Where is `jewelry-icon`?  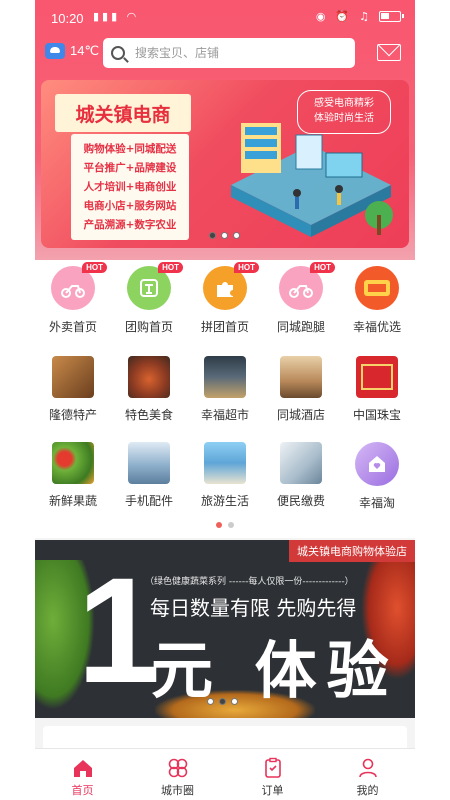 jewelry-icon is located at coordinates (377, 377).